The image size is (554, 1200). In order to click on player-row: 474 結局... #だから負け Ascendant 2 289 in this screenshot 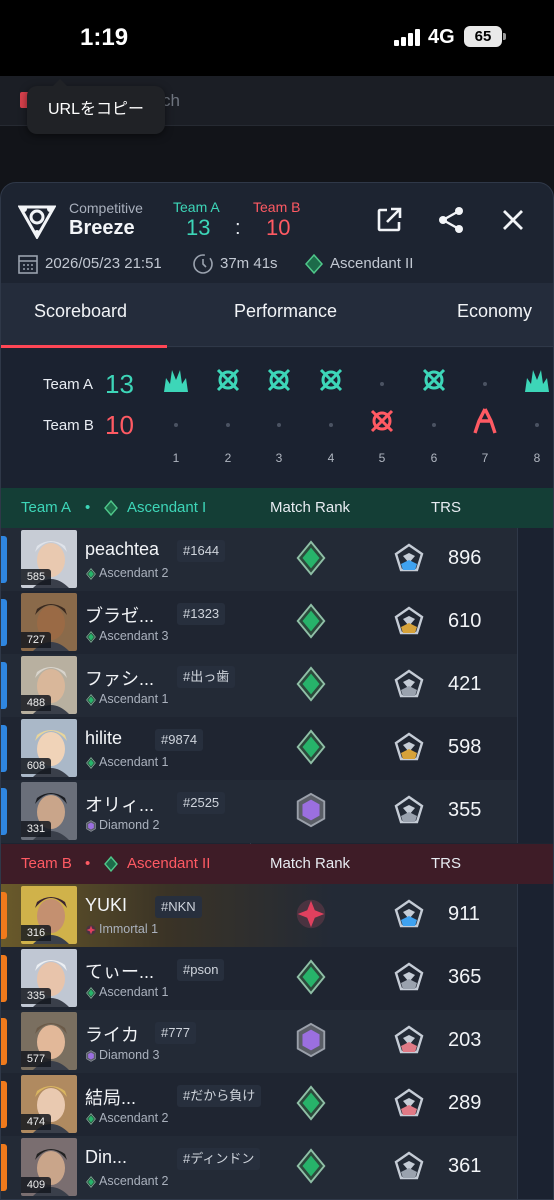, I will do `click(277, 1104)`.